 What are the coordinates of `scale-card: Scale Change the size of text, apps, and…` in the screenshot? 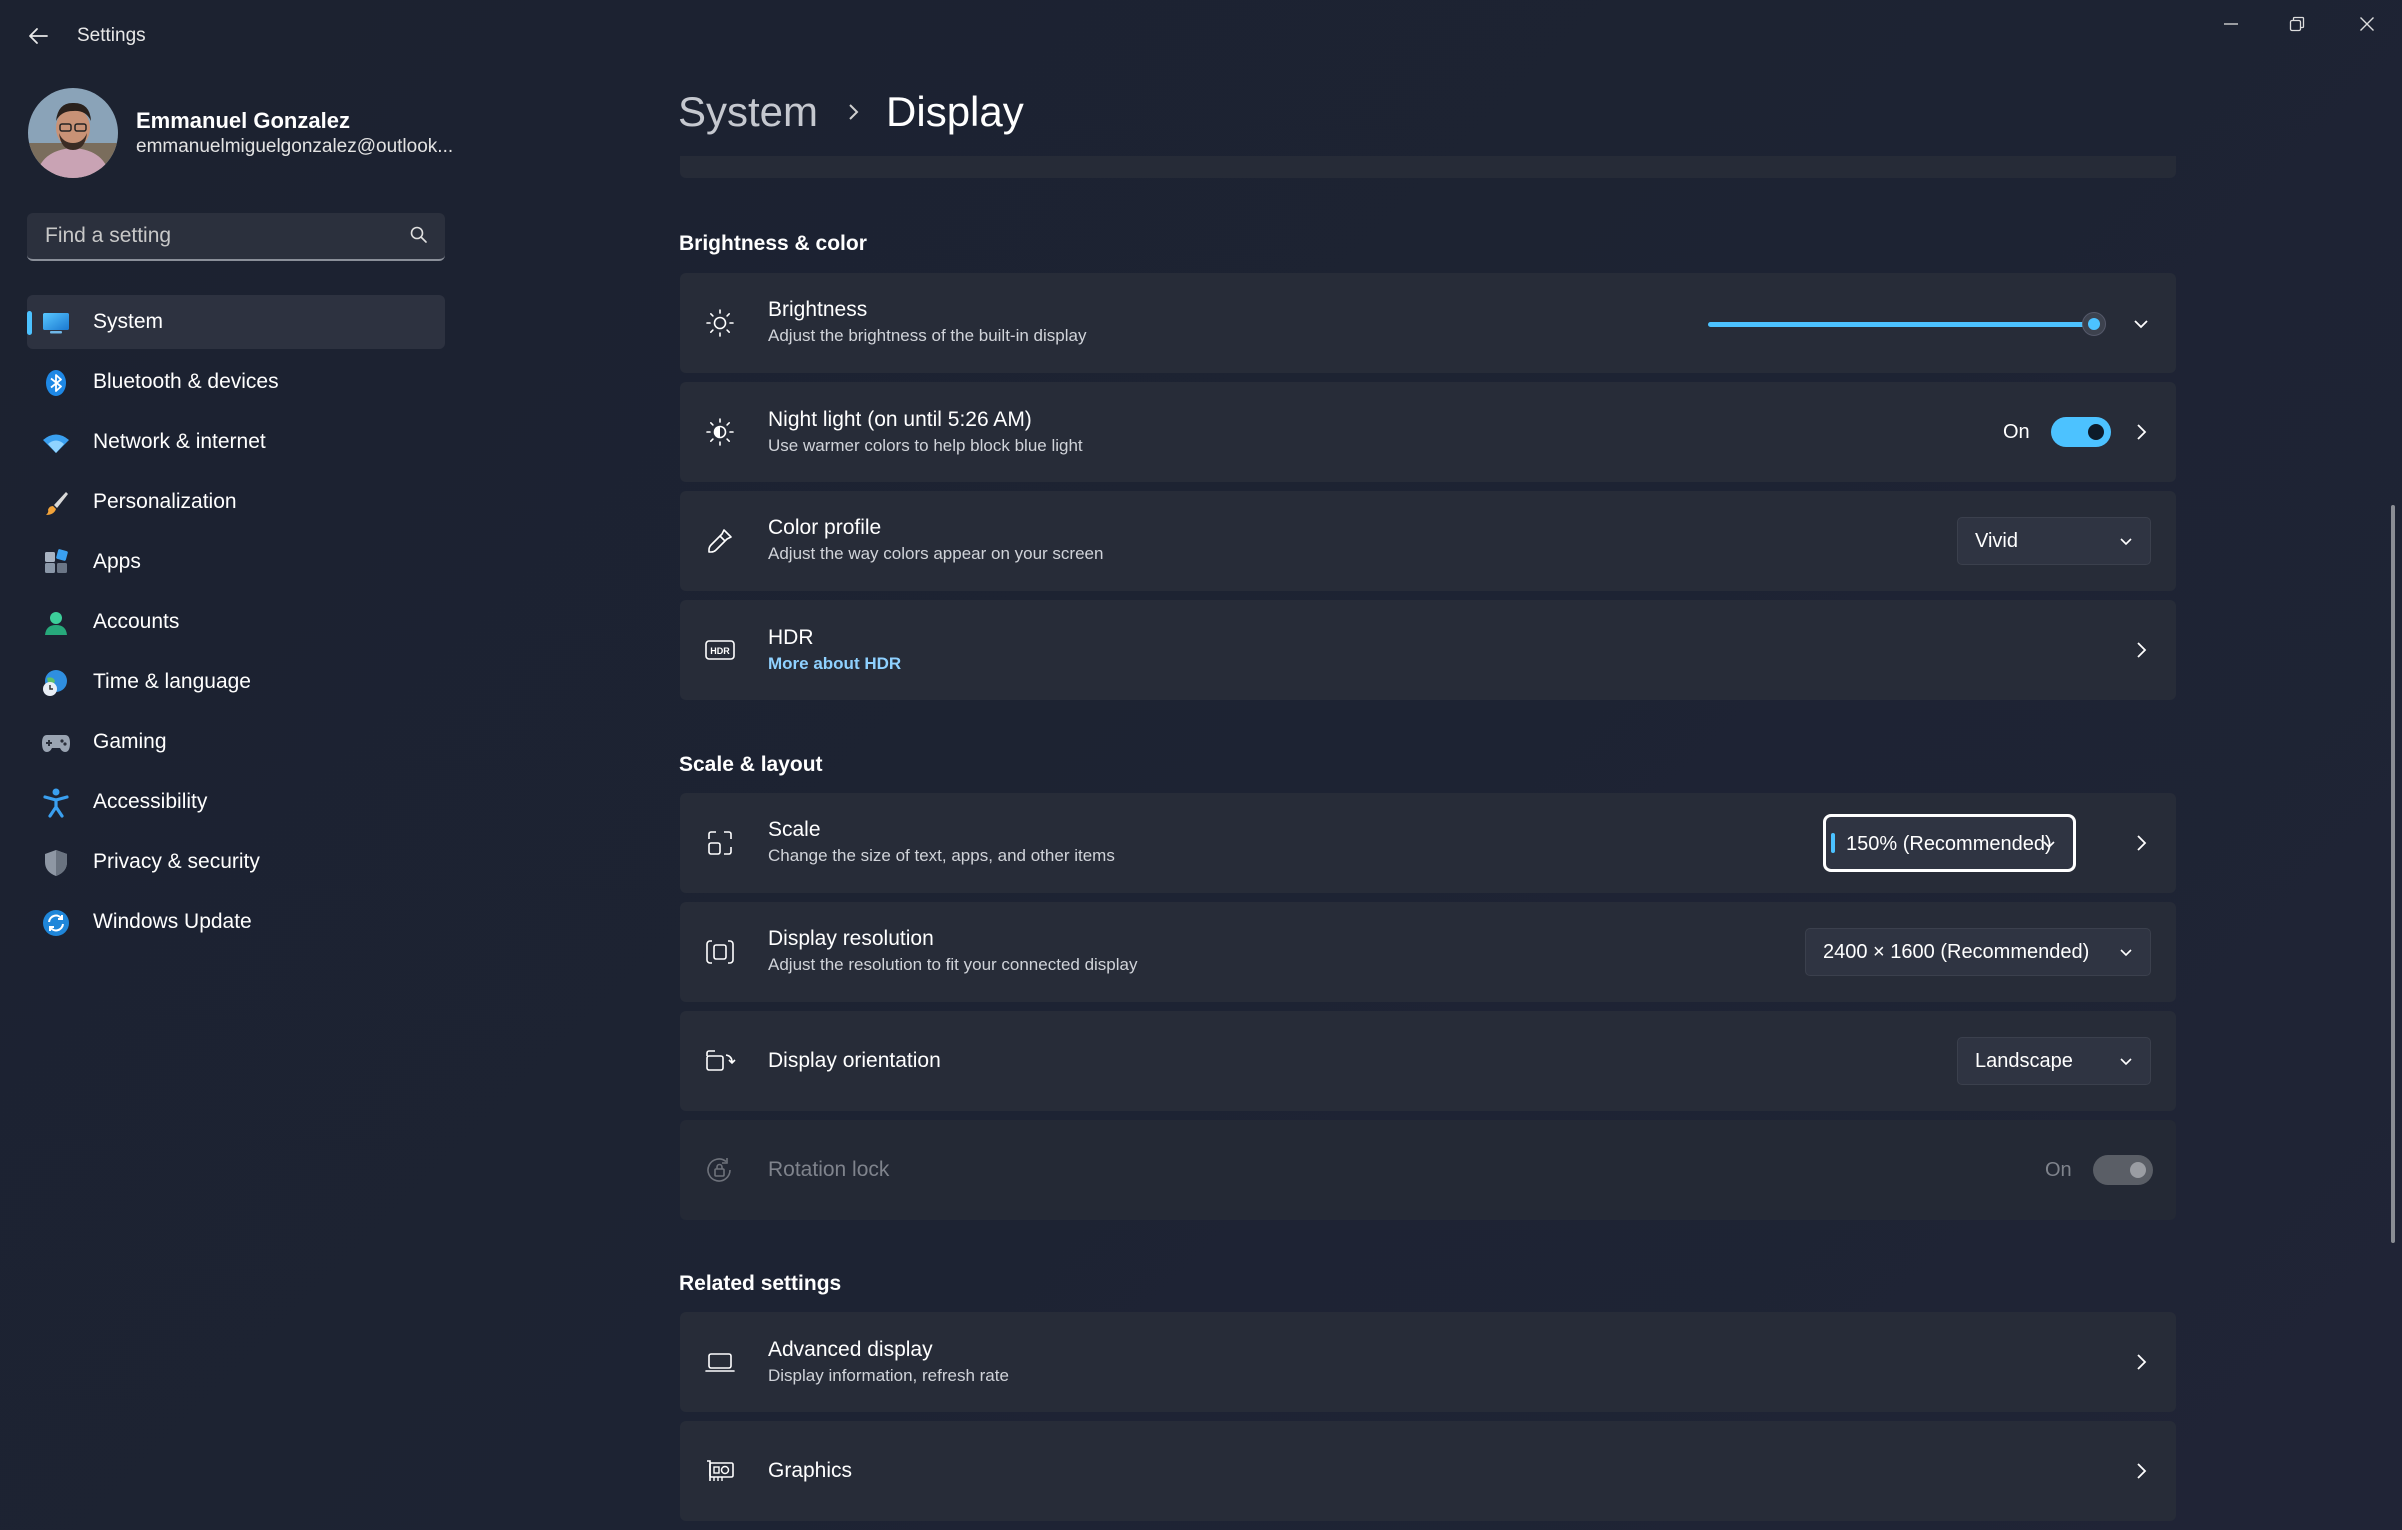 It's located at (1428, 843).